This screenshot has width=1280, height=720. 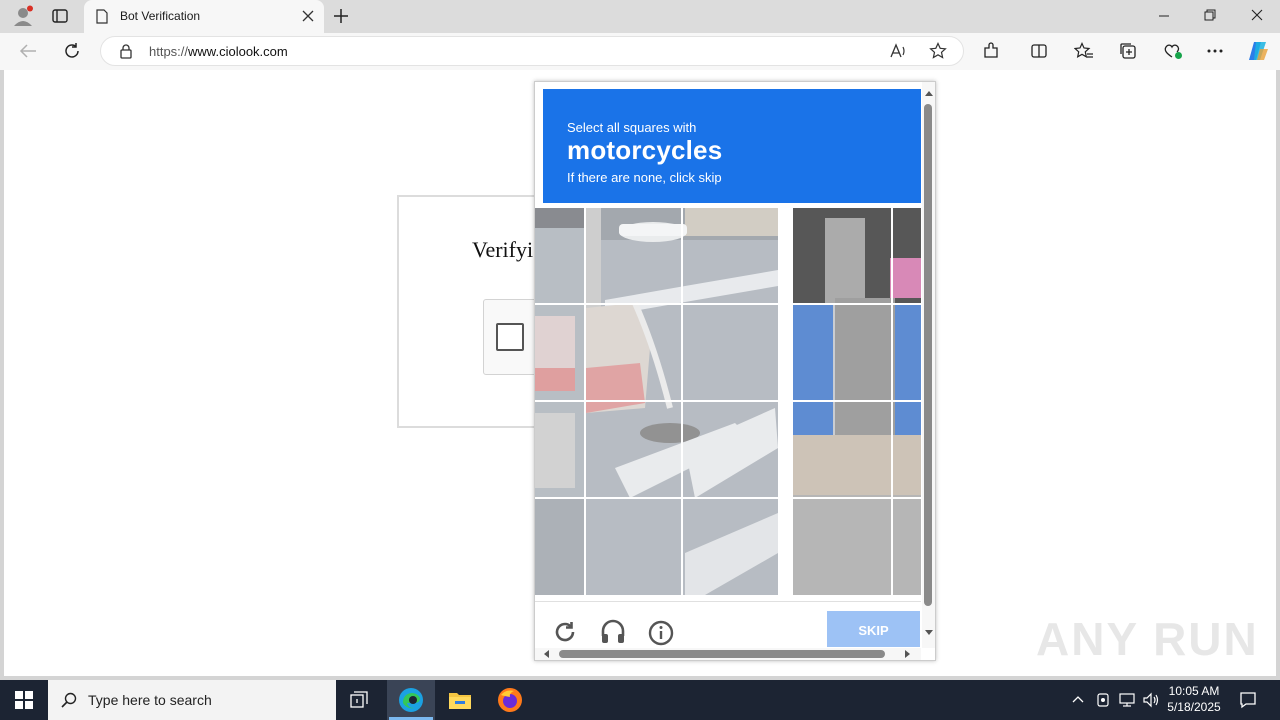 What do you see at coordinates (929, 633) in the screenshot?
I see `scroll-down-arrow-icon` at bounding box center [929, 633].